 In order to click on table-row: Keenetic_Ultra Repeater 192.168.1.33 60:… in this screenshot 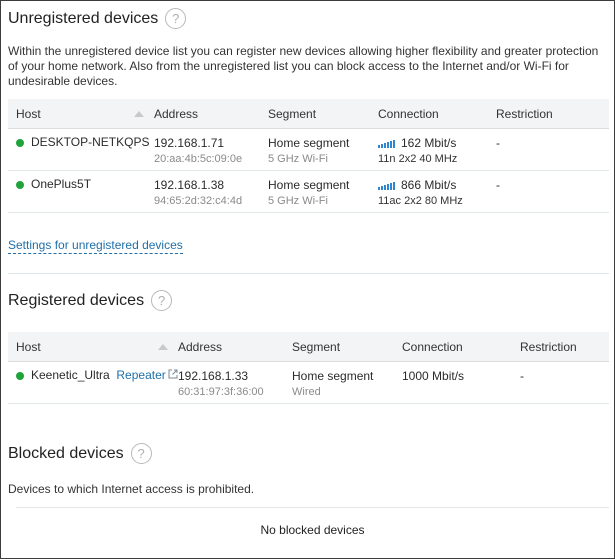, I will do `click(308, 383)`.